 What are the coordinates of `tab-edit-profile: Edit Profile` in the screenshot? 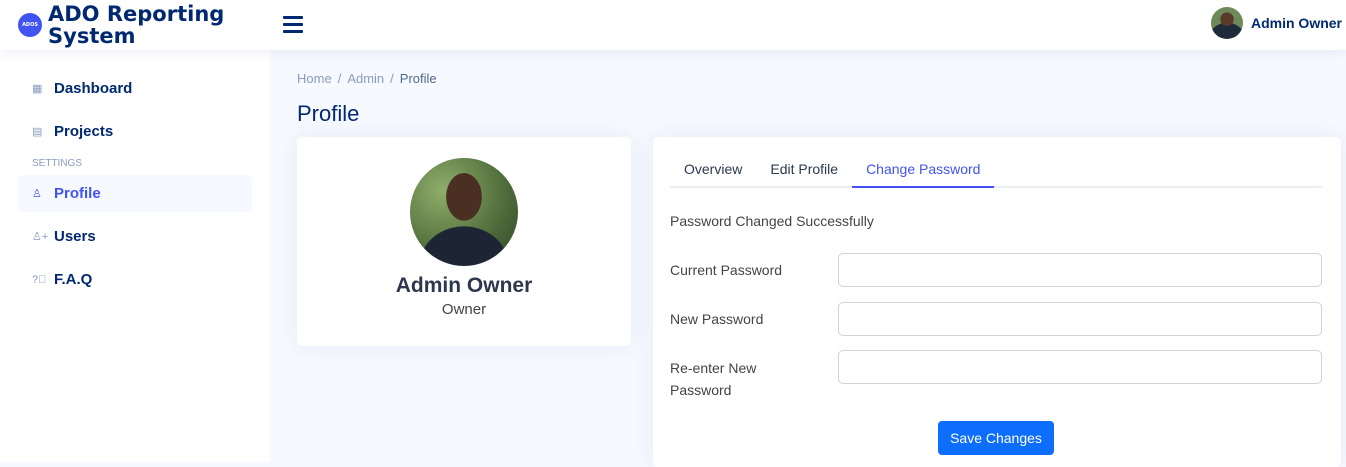 It's located at (804, 170).